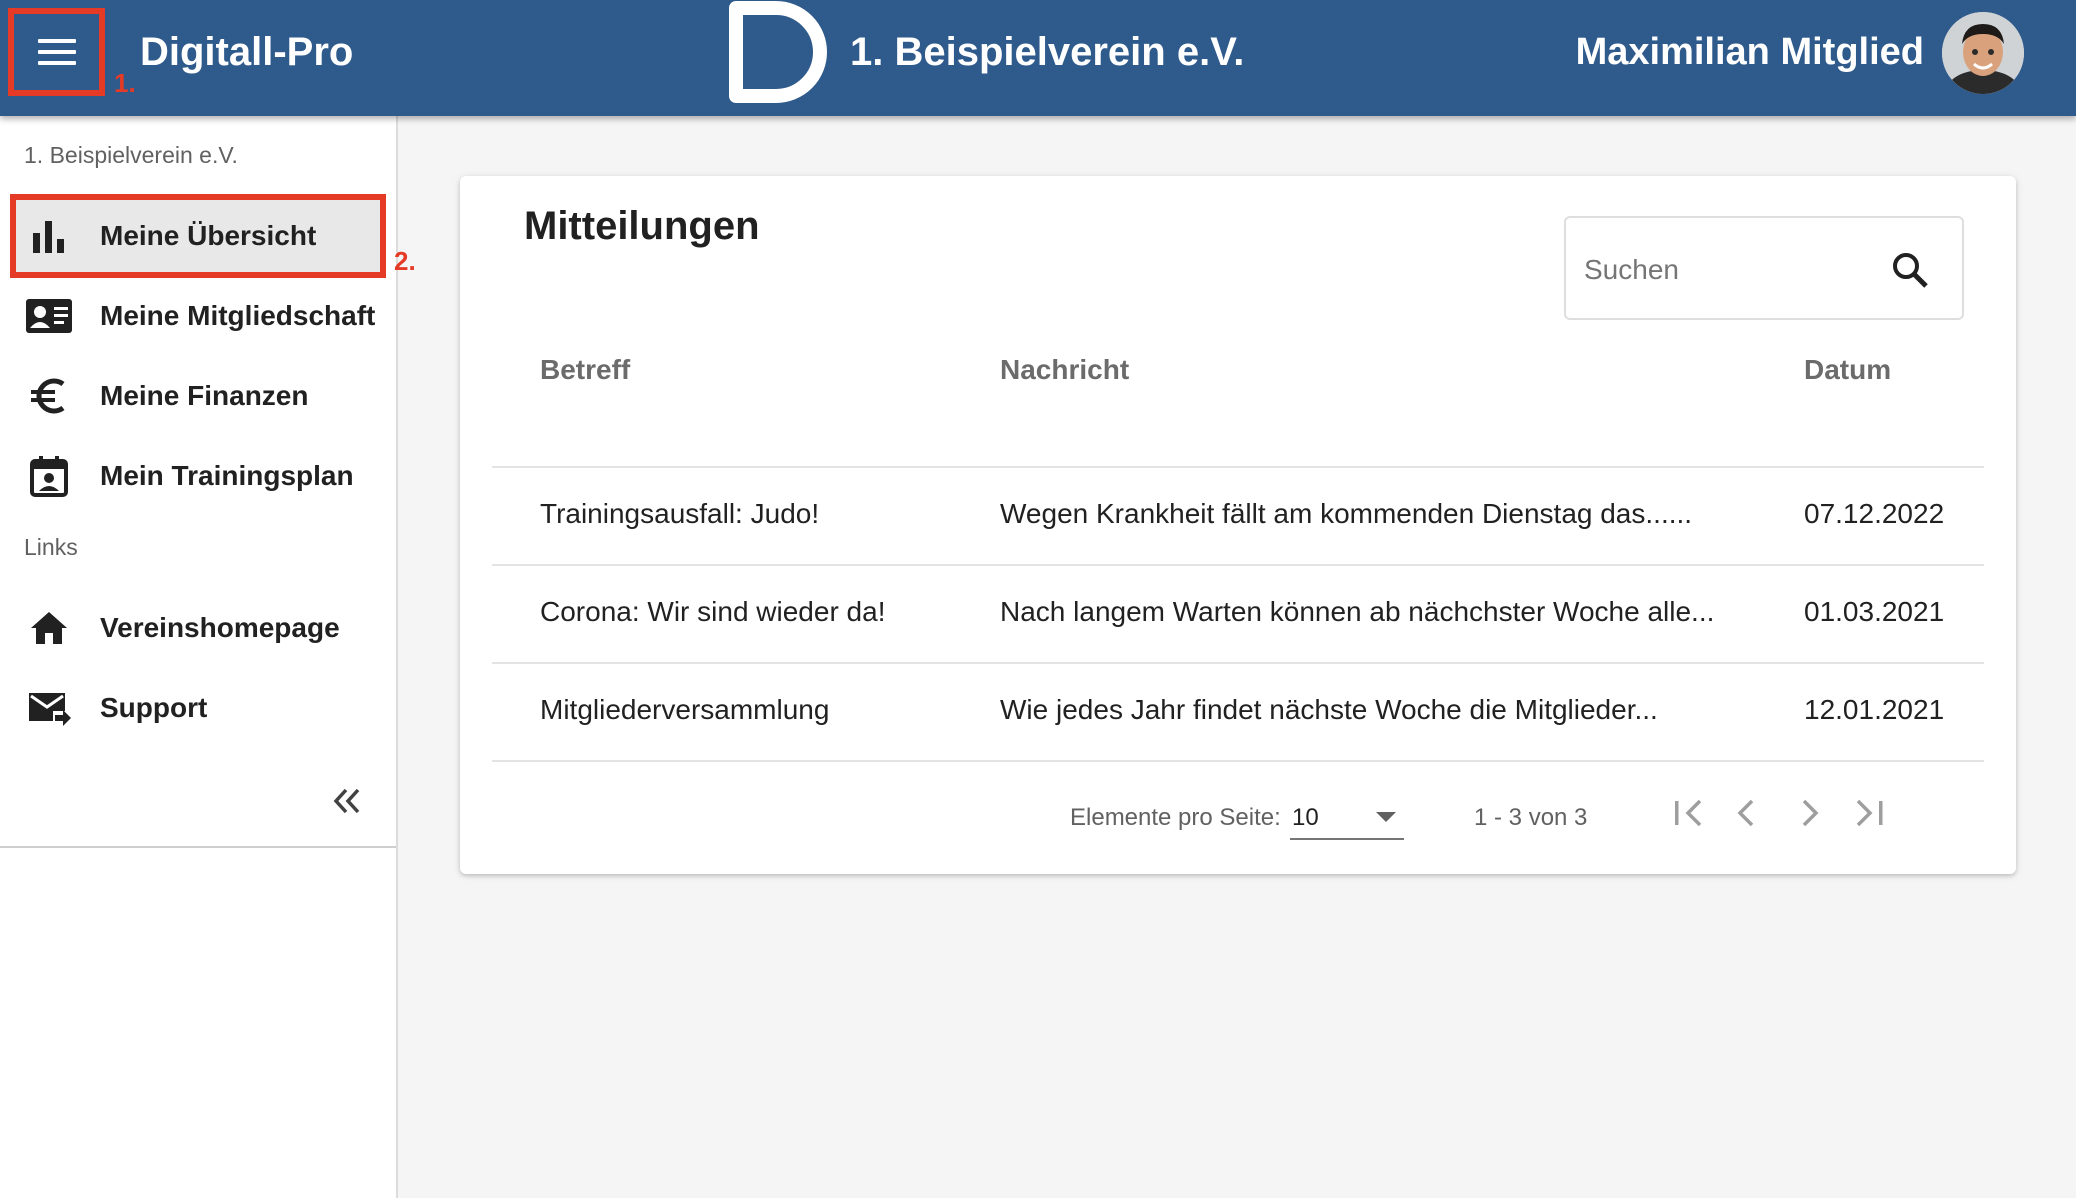 The height and width of the screenshot is (1198, 2076). What do you see at coordinates (1531, 817) in the screenshot?
I see `pagination-range: 1 - 3 von 3` at bounding box center [1531, 817].